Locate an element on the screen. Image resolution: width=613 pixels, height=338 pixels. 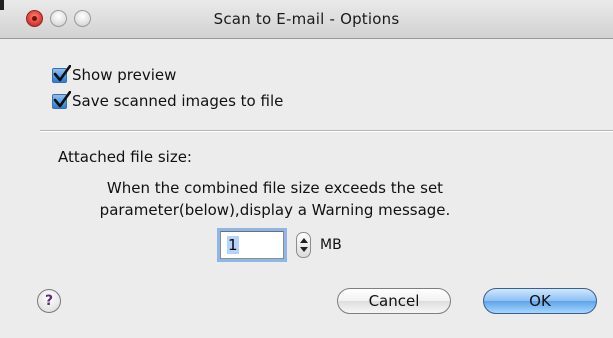
show-preview-option: Show preview is located at coordinates (114, 75).